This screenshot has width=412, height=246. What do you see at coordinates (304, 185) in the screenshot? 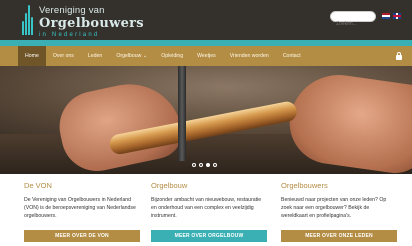
I see `column-title: Orgelbouwers` at bounding box center [304, 185].